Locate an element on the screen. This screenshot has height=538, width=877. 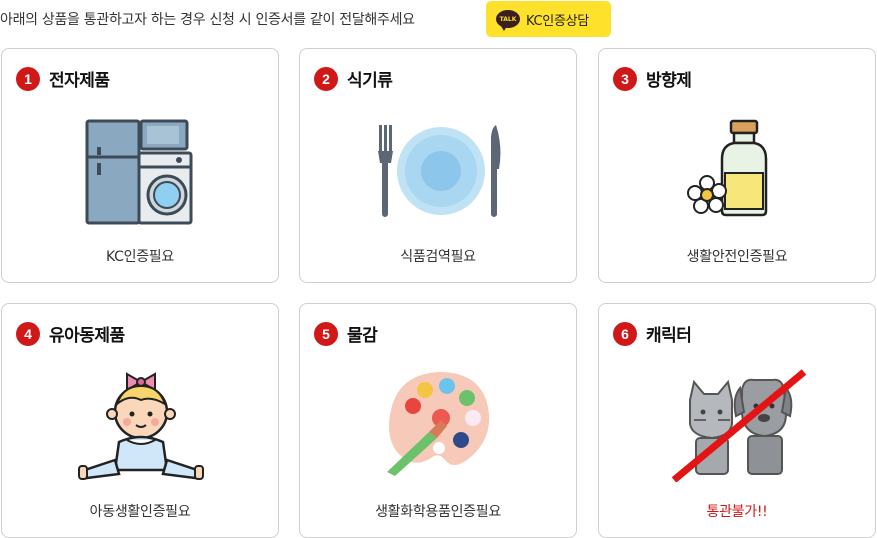
paint-palette-icon is located at coordinates (438, 424).